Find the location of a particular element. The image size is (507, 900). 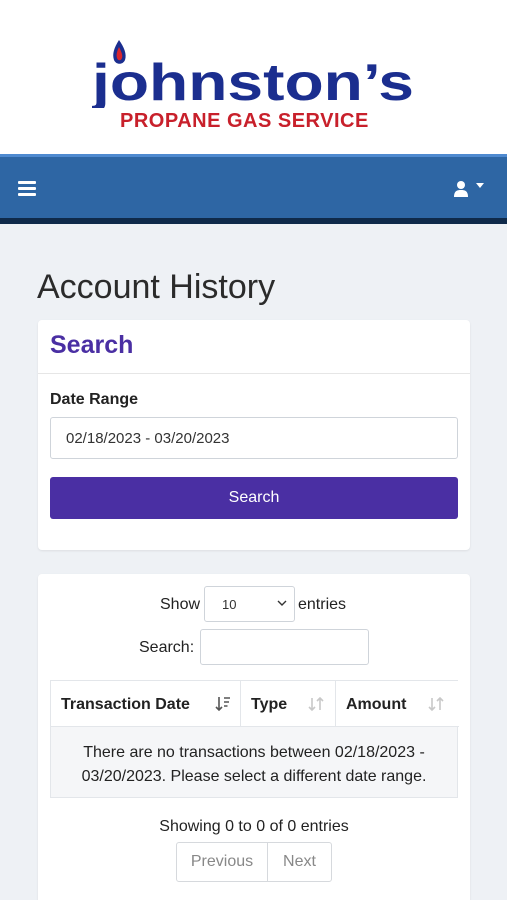

table-header: Transaction Date Type Amount is located at coordinates (255, 704).